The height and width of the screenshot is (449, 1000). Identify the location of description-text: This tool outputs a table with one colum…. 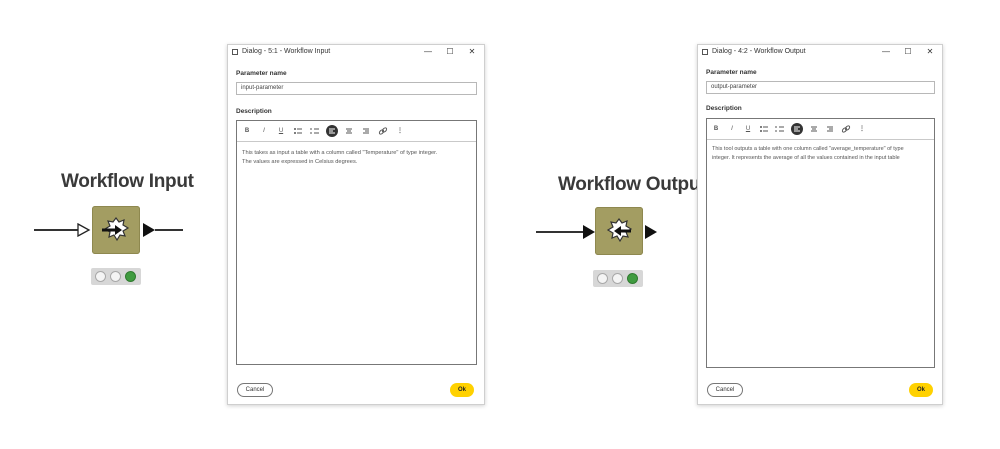
(820, 154).